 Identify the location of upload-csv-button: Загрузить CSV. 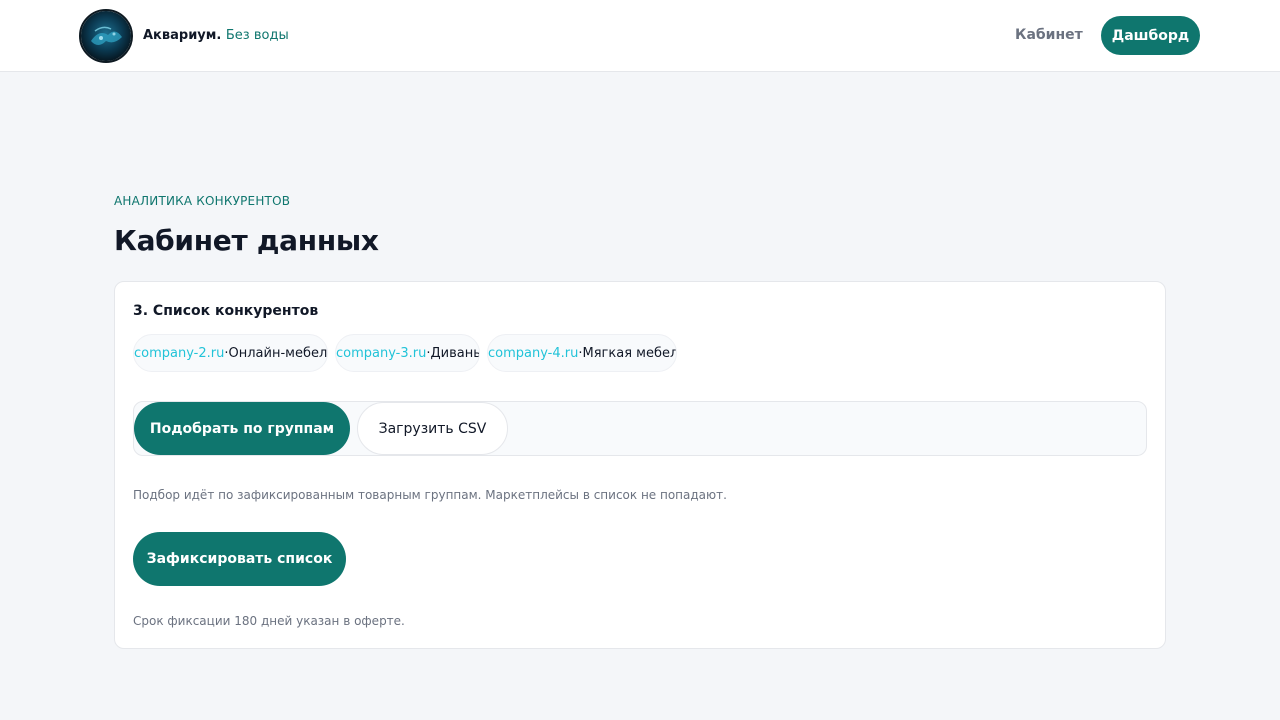
(432, 428).